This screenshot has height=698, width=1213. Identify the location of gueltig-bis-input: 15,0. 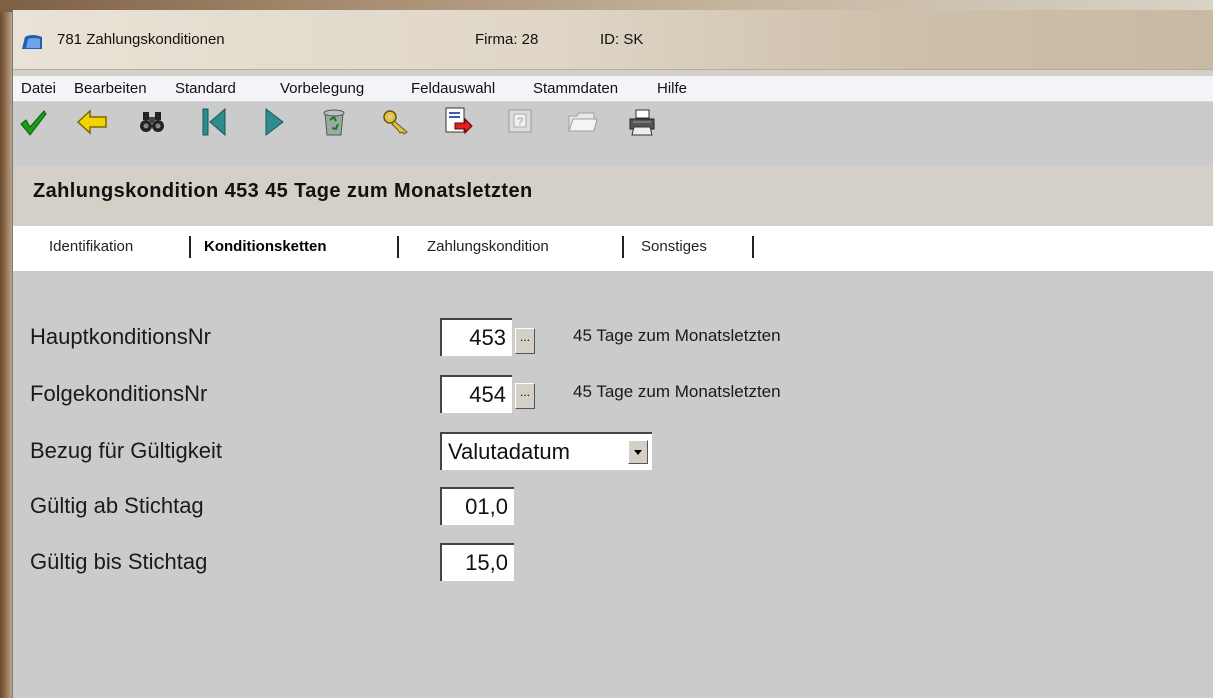
(477, 562).